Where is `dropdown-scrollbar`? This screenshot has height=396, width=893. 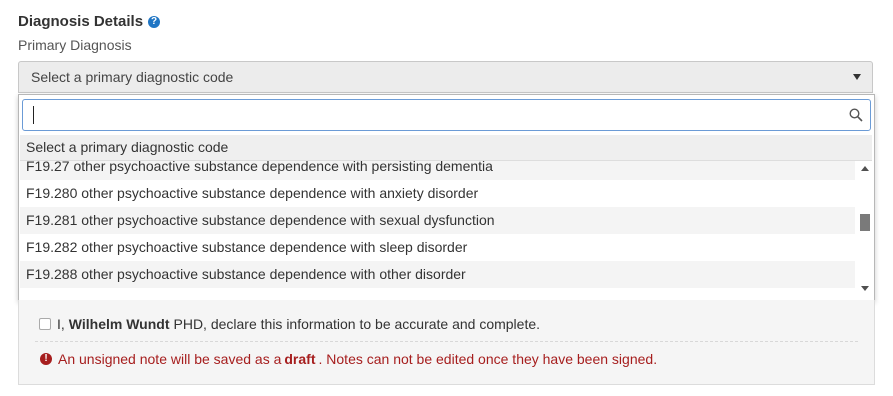 dropdown-scrollbar is located at coordinates (865, 229).